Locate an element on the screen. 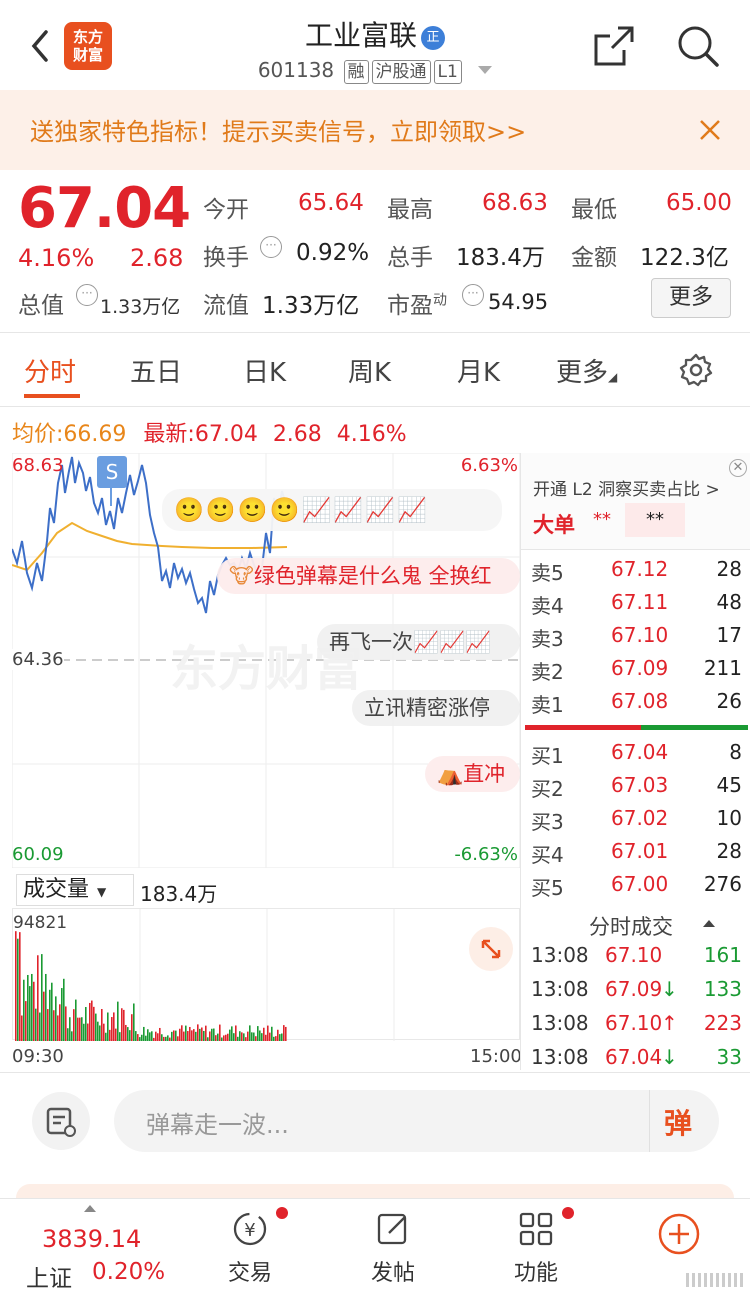 This screenshot has width=750, height=1296. tab-intraday: 分时 is located at coordinates (50, 370).